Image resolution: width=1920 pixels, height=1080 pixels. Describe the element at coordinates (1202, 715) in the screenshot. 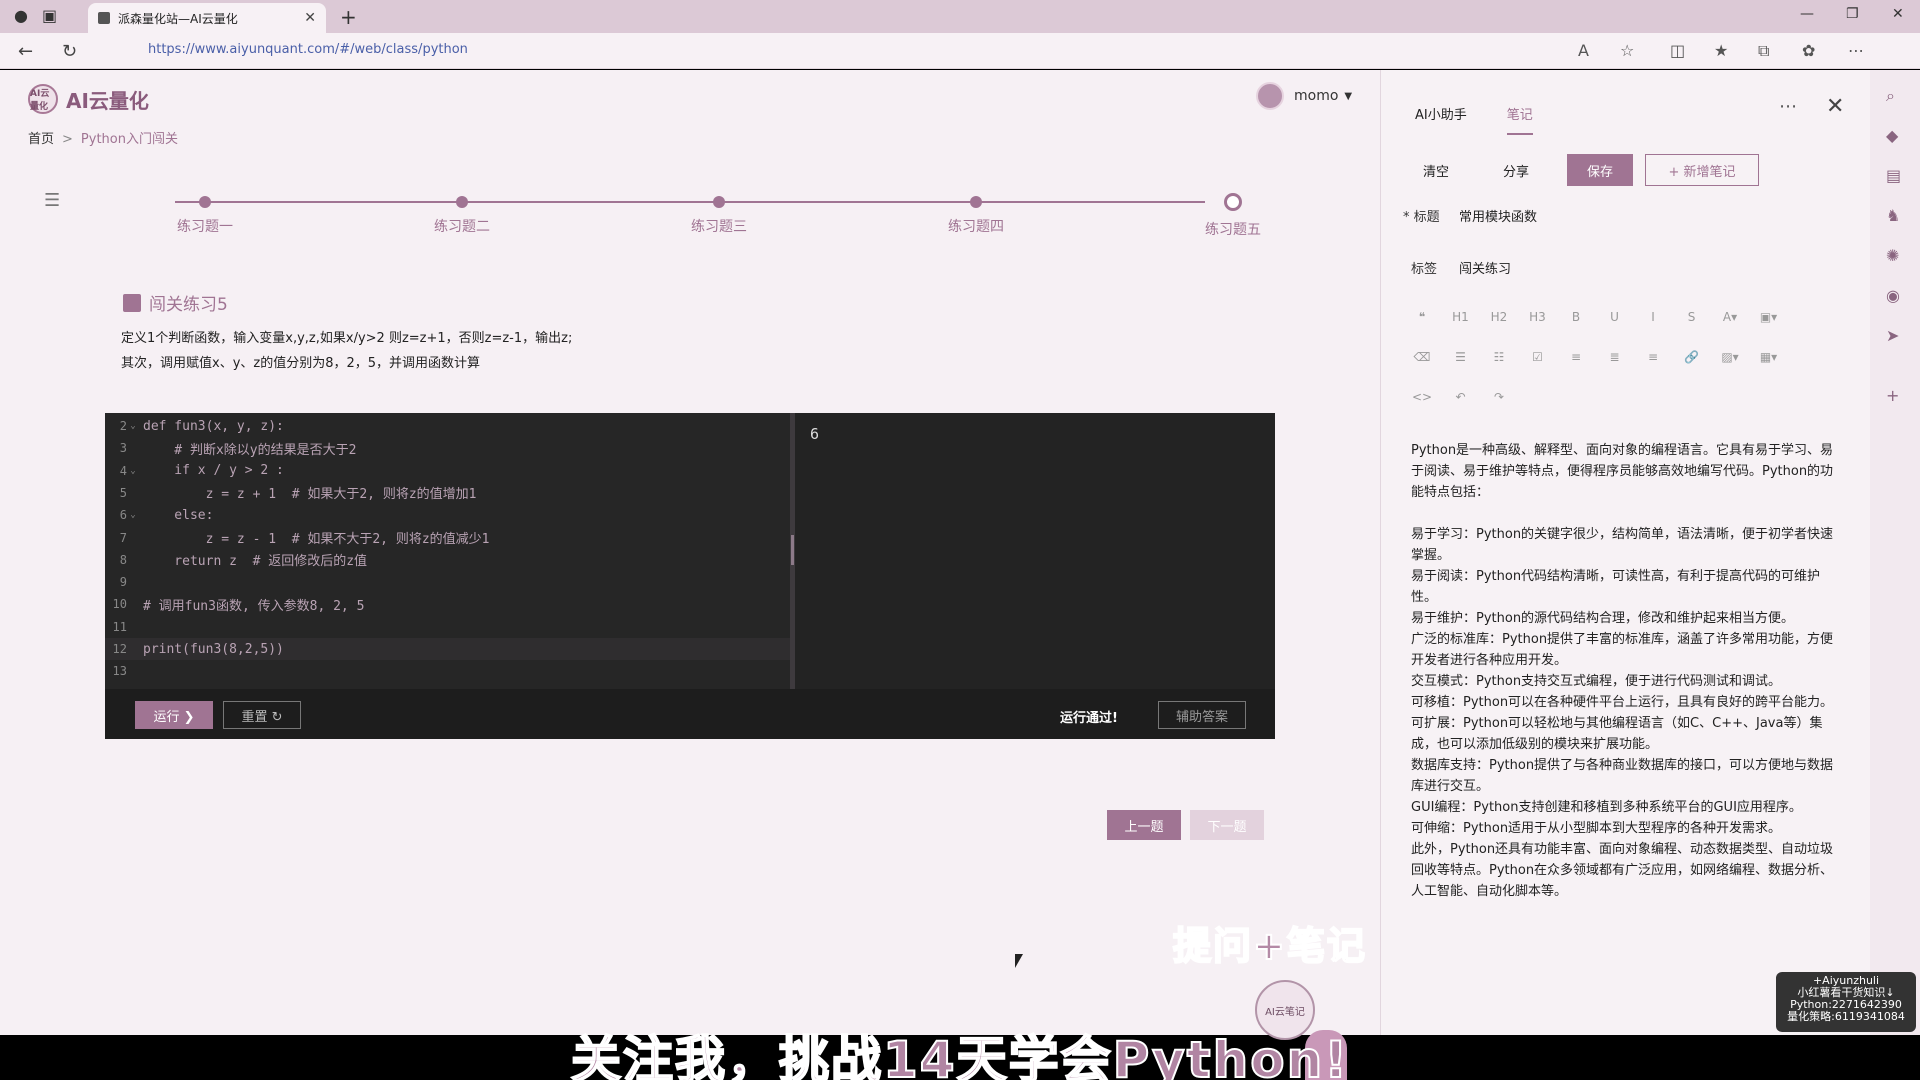

I see `help-answer-button: 辅助答案` at that location.